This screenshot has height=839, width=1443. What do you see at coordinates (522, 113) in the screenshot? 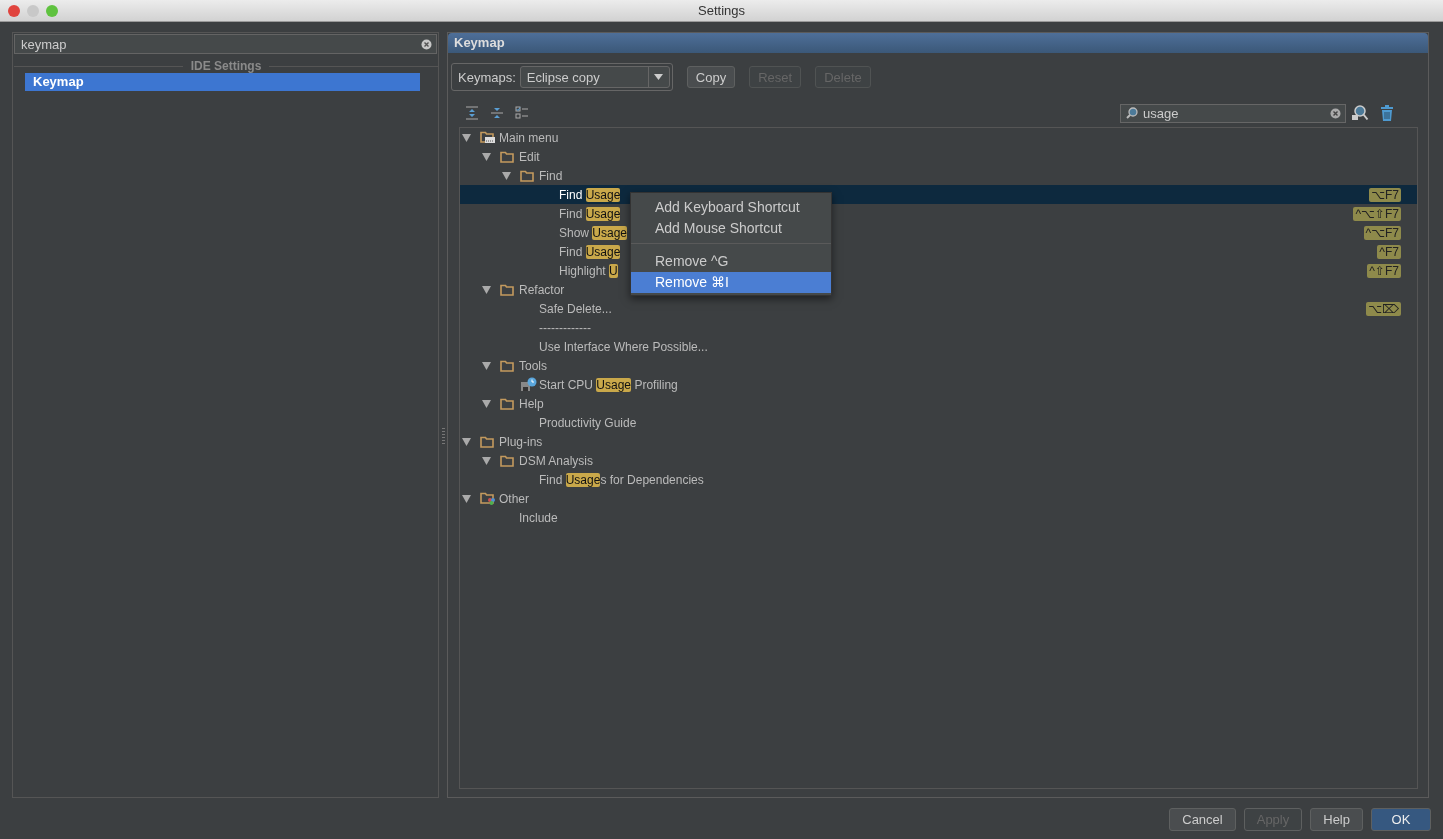
I see `checklist-icon` at bounding box center [522, 113].